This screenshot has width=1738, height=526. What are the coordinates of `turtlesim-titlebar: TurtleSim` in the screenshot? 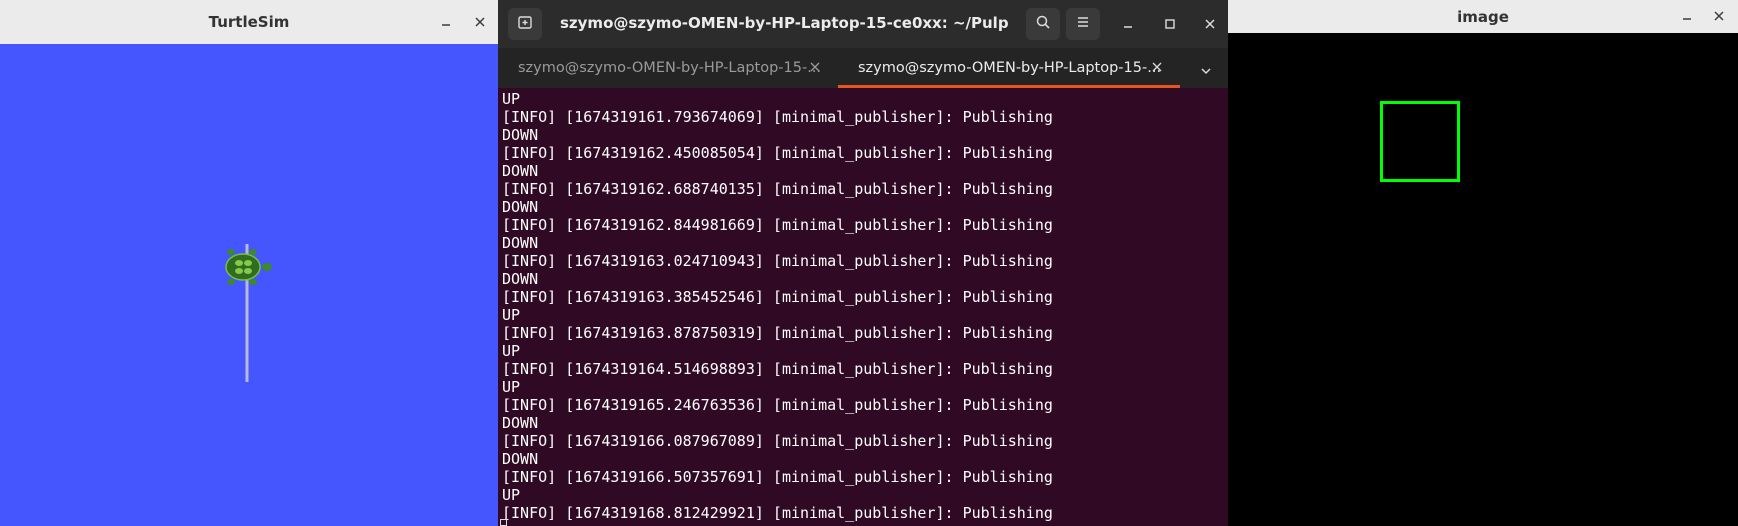 It's located at (249, 22).